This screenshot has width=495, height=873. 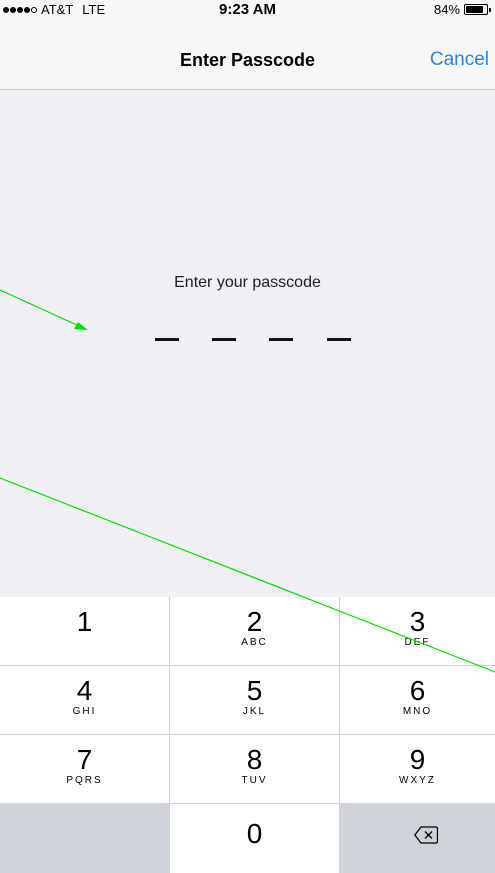 What do you see at coordinates (247, 60) in the screenshot?
I see `page-title: Enter Passcode` at bounding box center [247, 60].